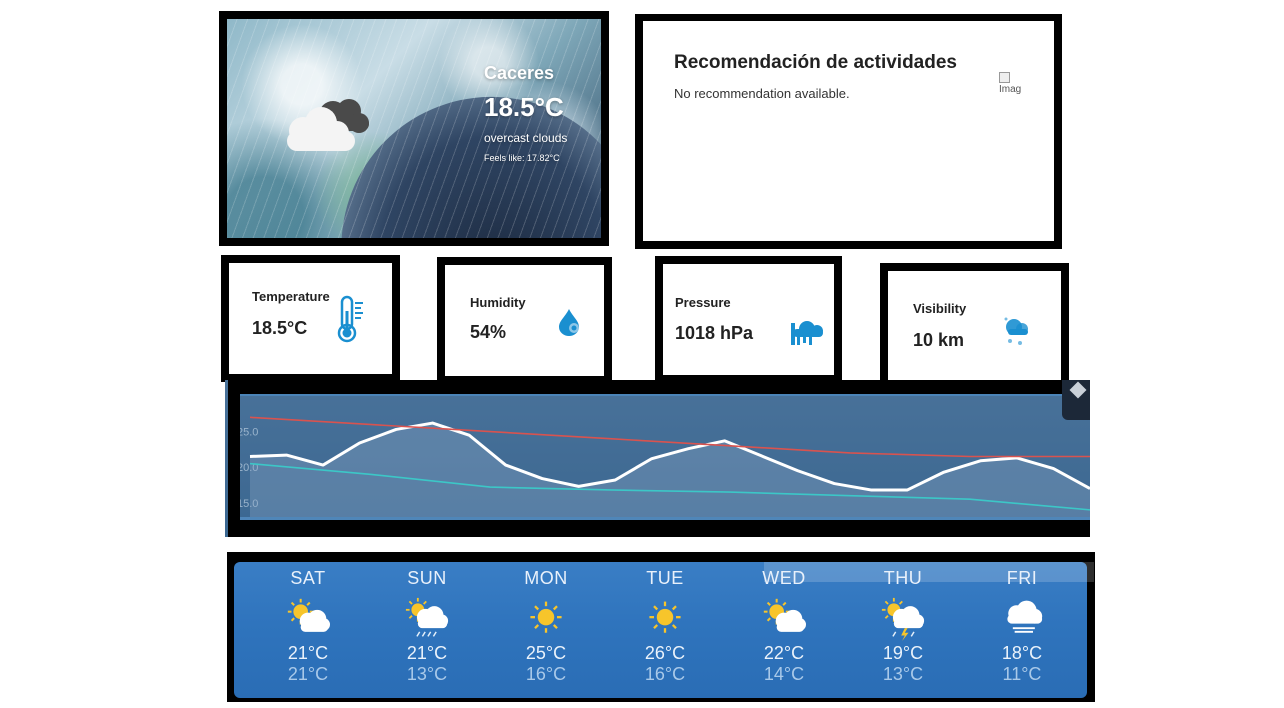 This screenshot has width=1284, height=708. Describe the element at coordinates (524, 320) in the screenshot. I see `stat-card-humidity: Humidity 54%` at that location.